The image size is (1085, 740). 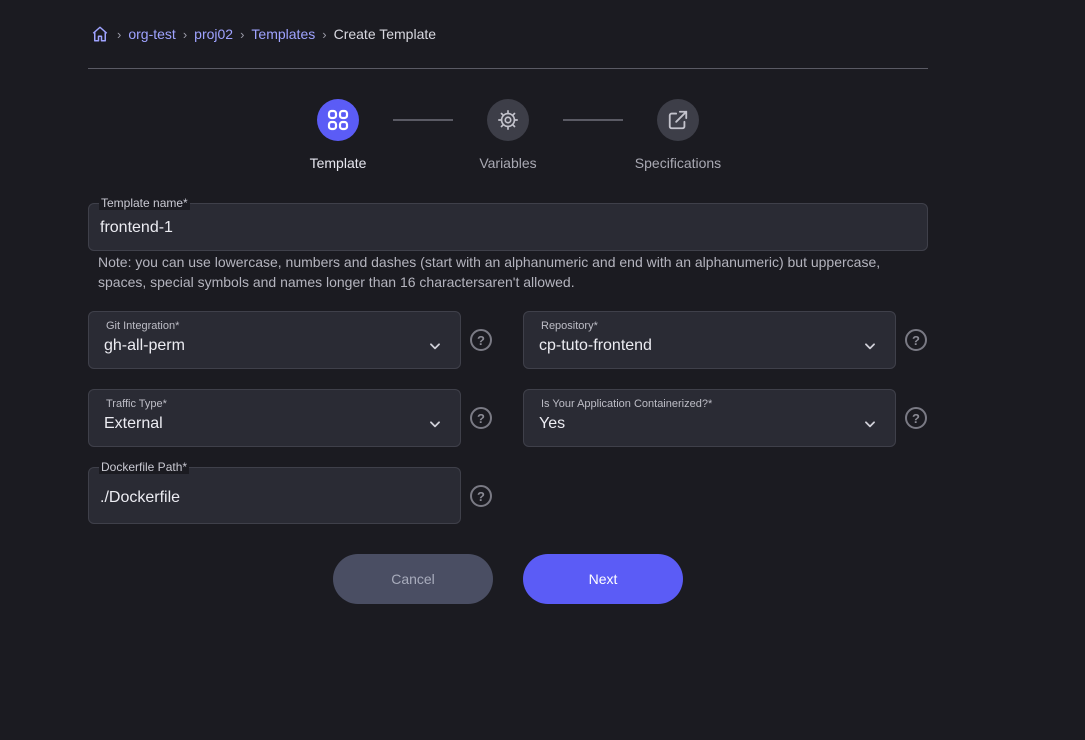 I want to click on grid-icon, so click(x=338, y=120).